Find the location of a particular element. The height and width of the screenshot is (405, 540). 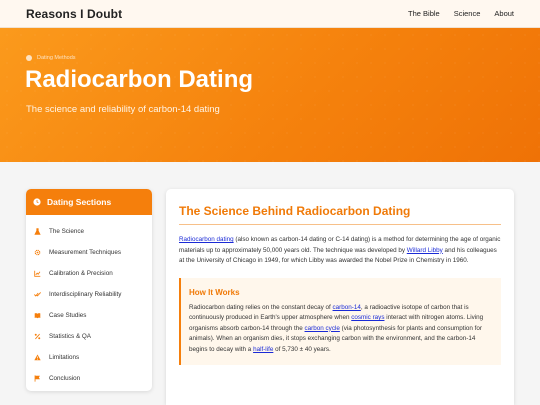

nav-link-bible: The Bible is located at coordinates (424, 13).